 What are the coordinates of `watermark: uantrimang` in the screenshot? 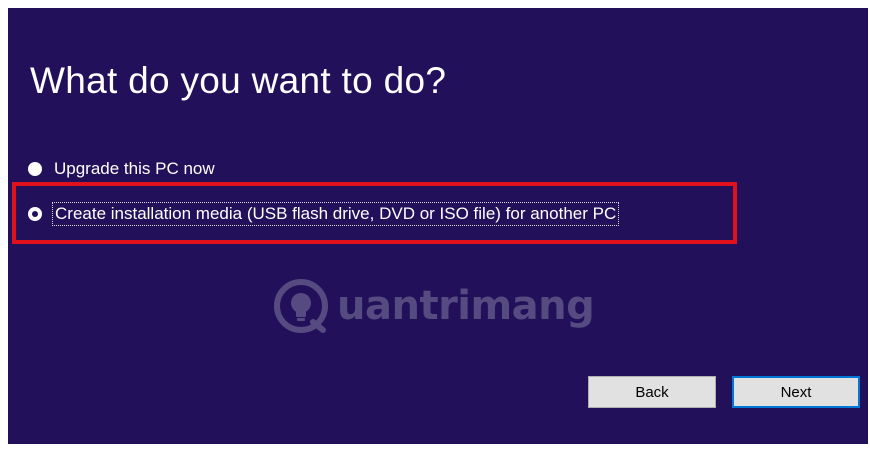 It's located at (434, 306).